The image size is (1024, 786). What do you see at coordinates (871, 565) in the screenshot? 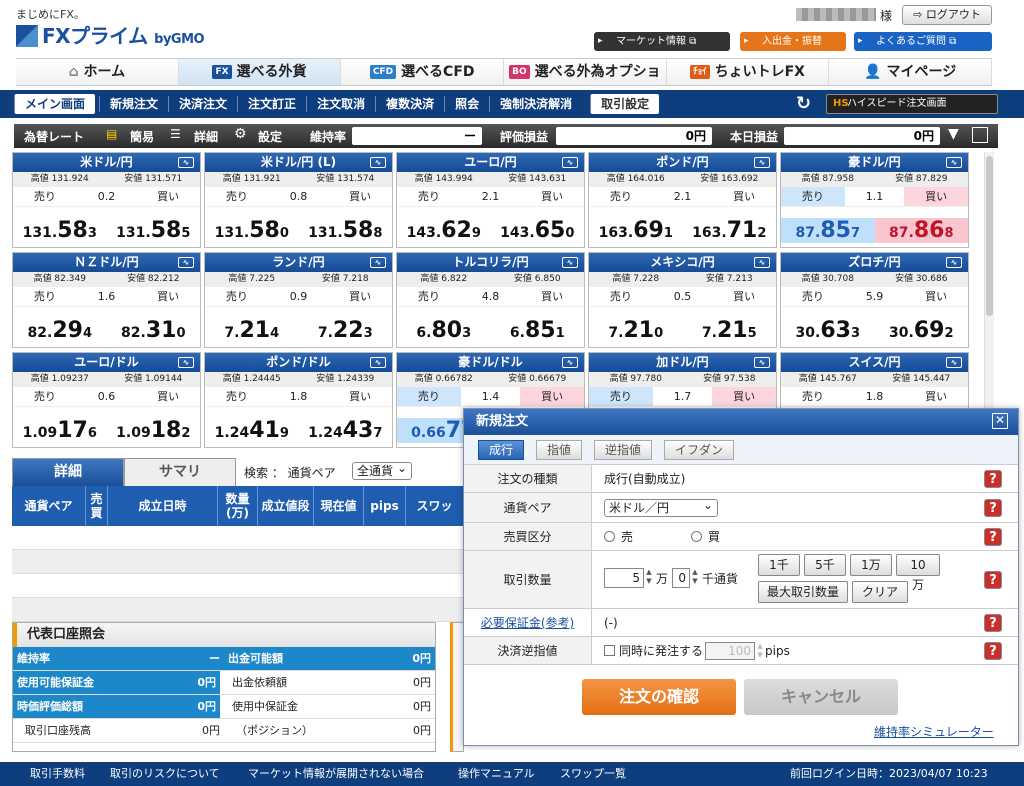
I see `qty-10k-button: 1万` at bounding box center [871, 565].